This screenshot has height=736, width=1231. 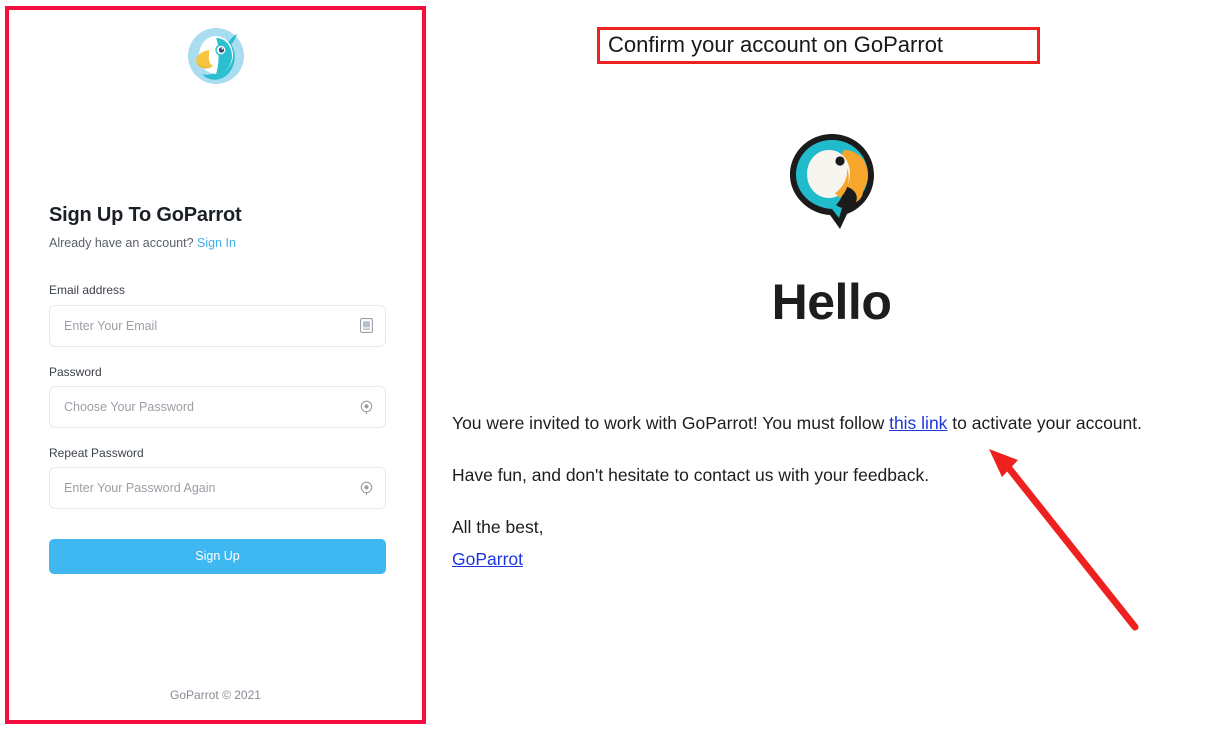 I want to click on field-repeat-password: Repeat Password, so click(x=217, y=478).